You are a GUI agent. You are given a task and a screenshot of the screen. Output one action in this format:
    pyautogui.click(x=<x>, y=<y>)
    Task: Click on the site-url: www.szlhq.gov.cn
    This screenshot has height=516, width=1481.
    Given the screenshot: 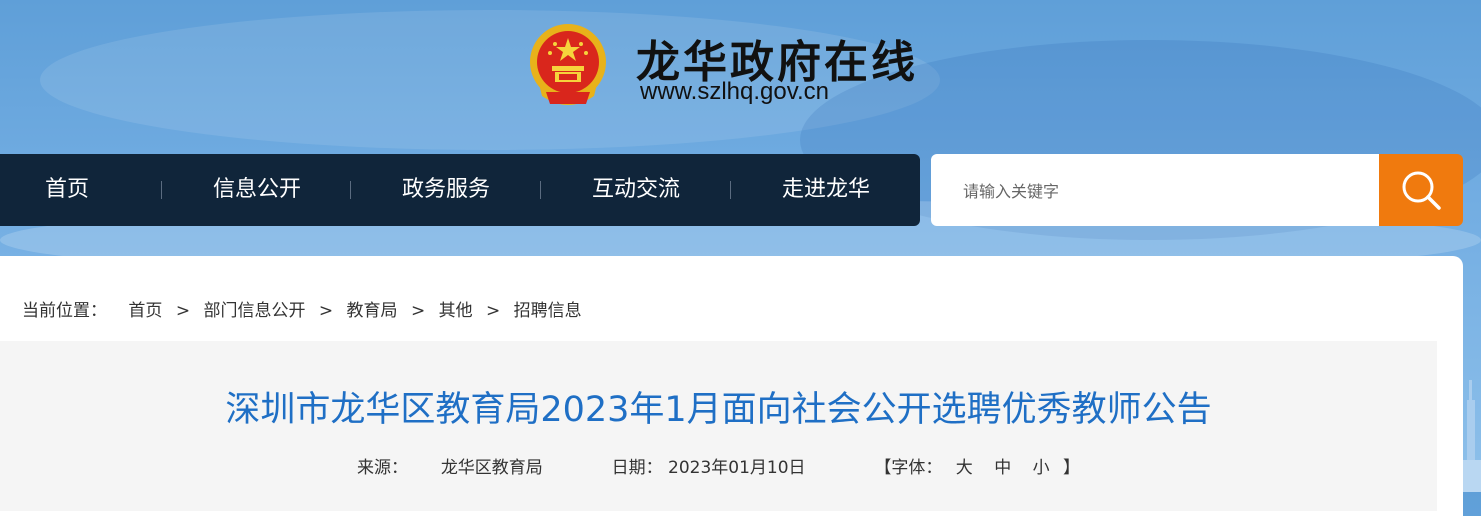 What is the action you would take?
    pyautogui.click(x=734, y=91)
    